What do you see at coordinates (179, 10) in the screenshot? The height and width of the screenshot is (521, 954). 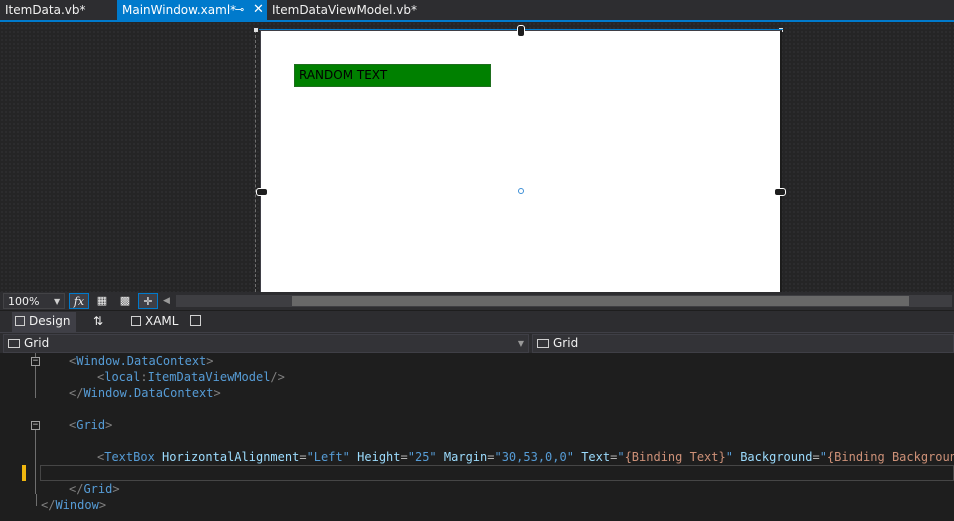 I see `tab-label: MainWindow.xaml*` at bounding box center [179, 10].